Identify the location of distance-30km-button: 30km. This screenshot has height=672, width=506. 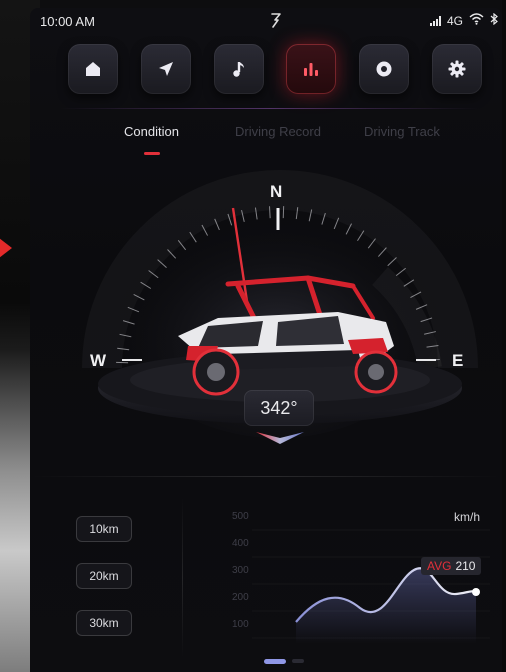
(104, 623).